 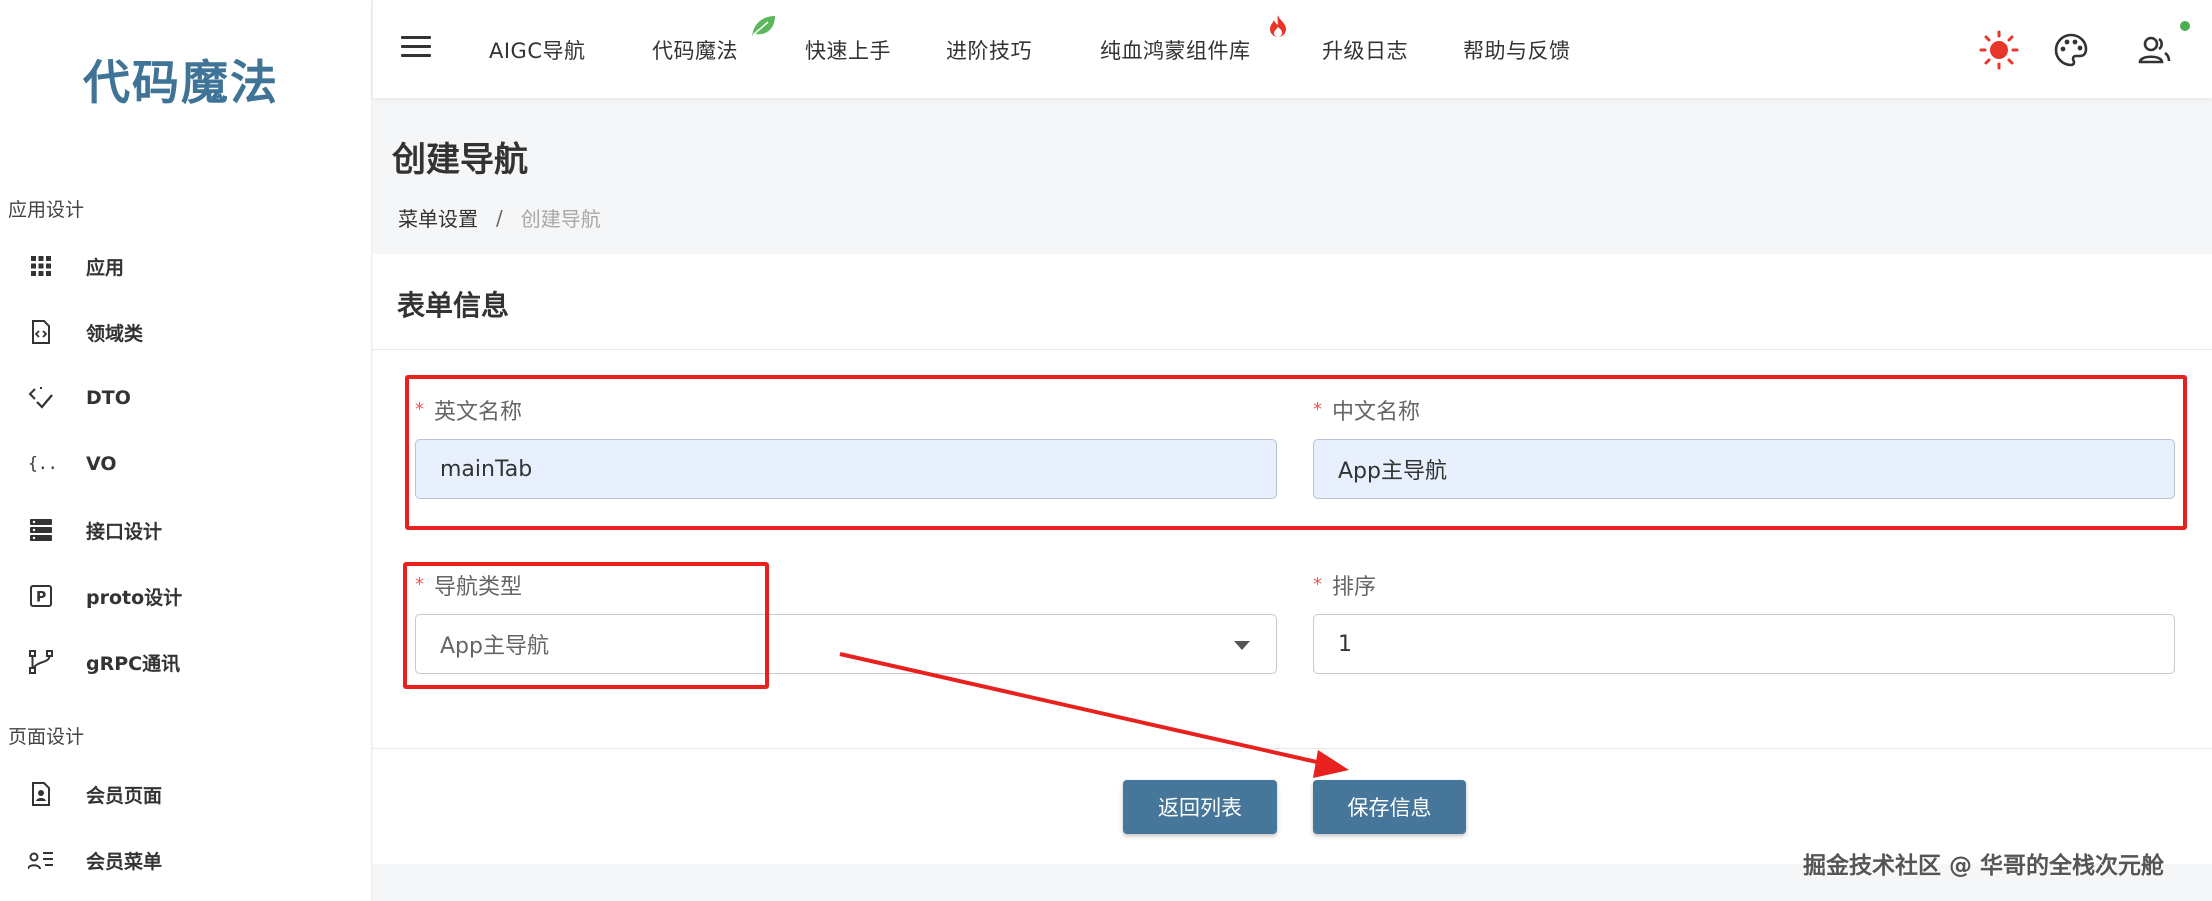 I want to click on top-nav-advanced-tips: 进阶技巧, so click(x=989, y=50).